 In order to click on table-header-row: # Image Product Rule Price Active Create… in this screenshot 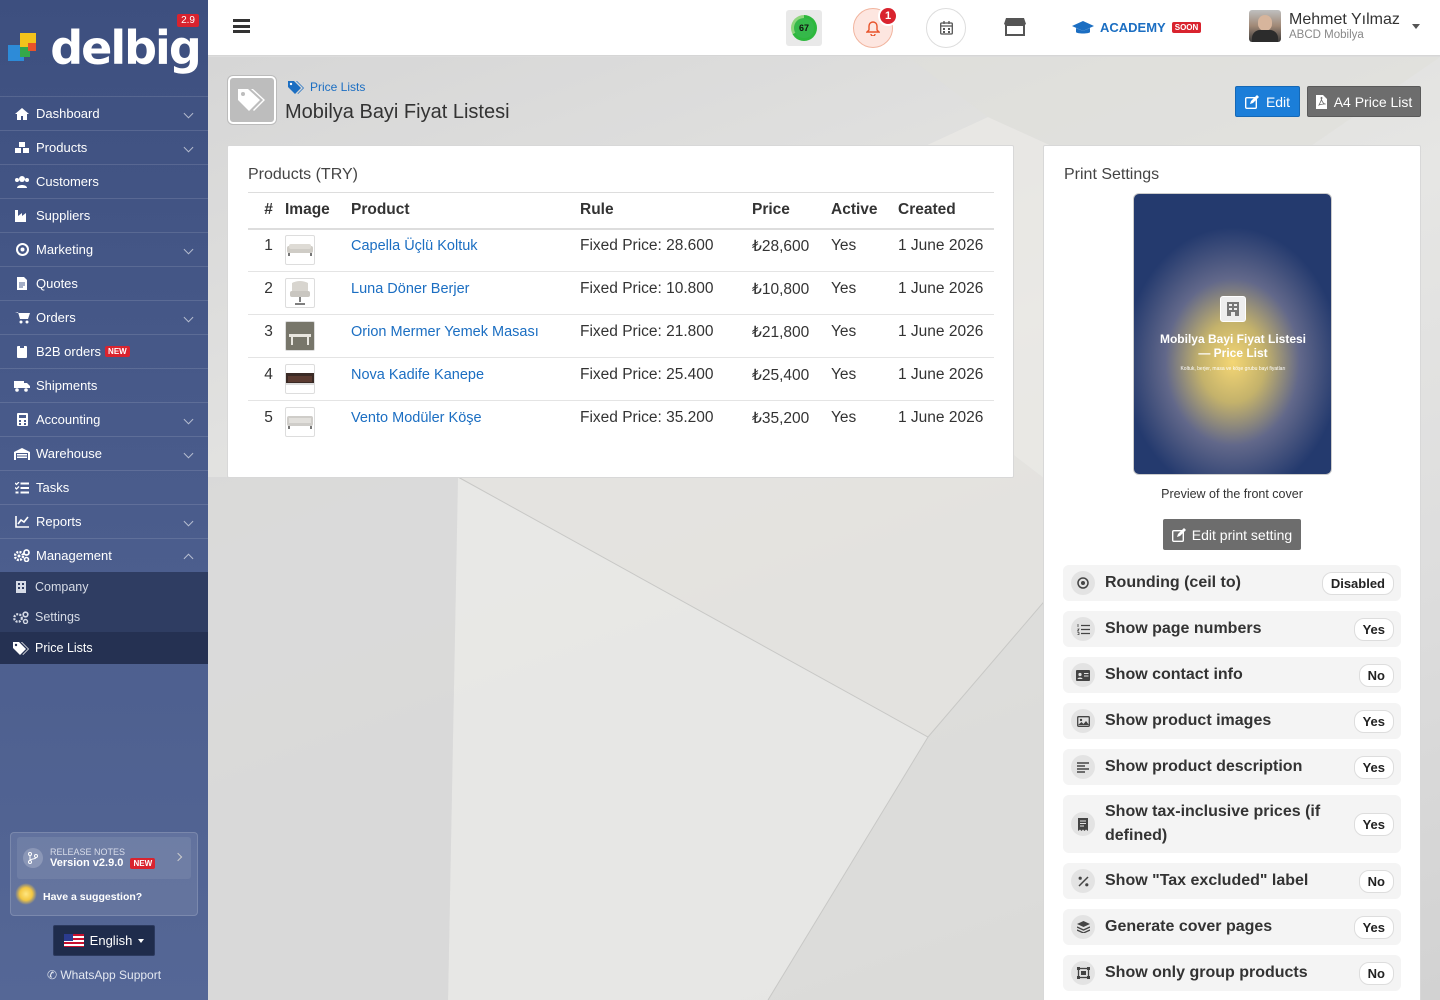, I will do `click(621, 211)`.